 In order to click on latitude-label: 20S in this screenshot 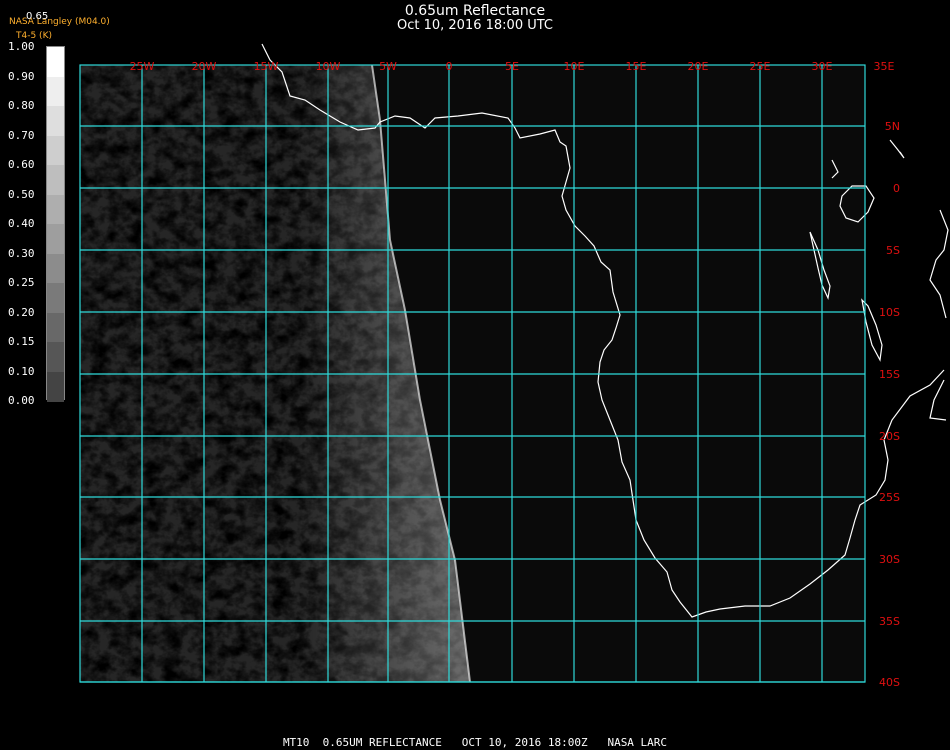, I will do `click(889, 436)`.